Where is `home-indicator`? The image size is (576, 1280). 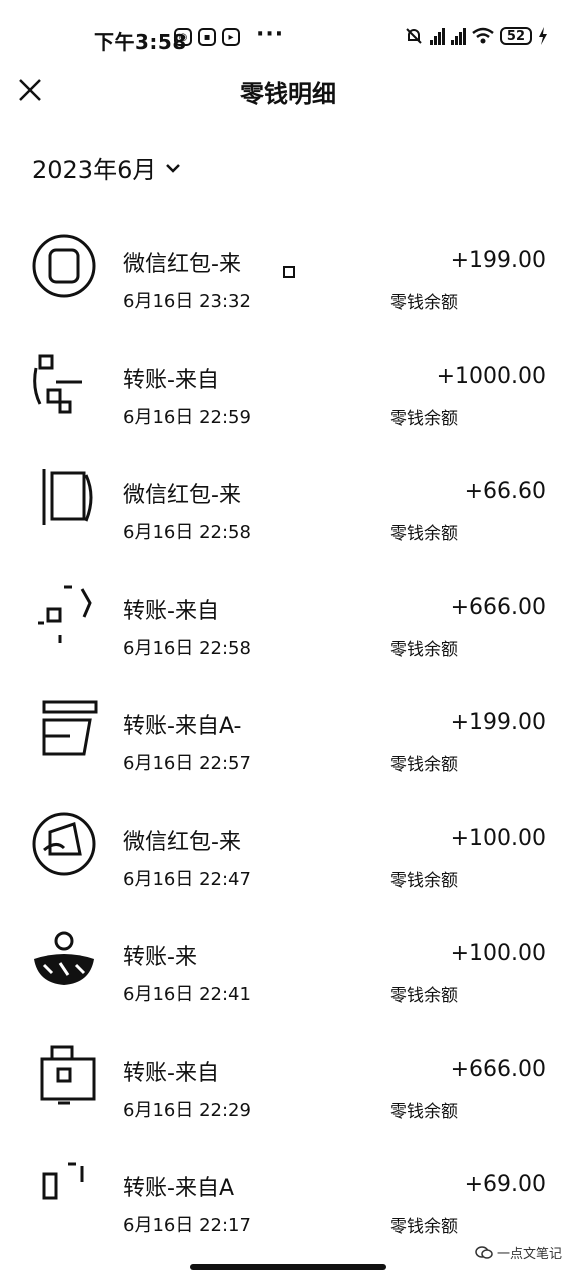 home-indicator is located at coordinates (288, 1267).